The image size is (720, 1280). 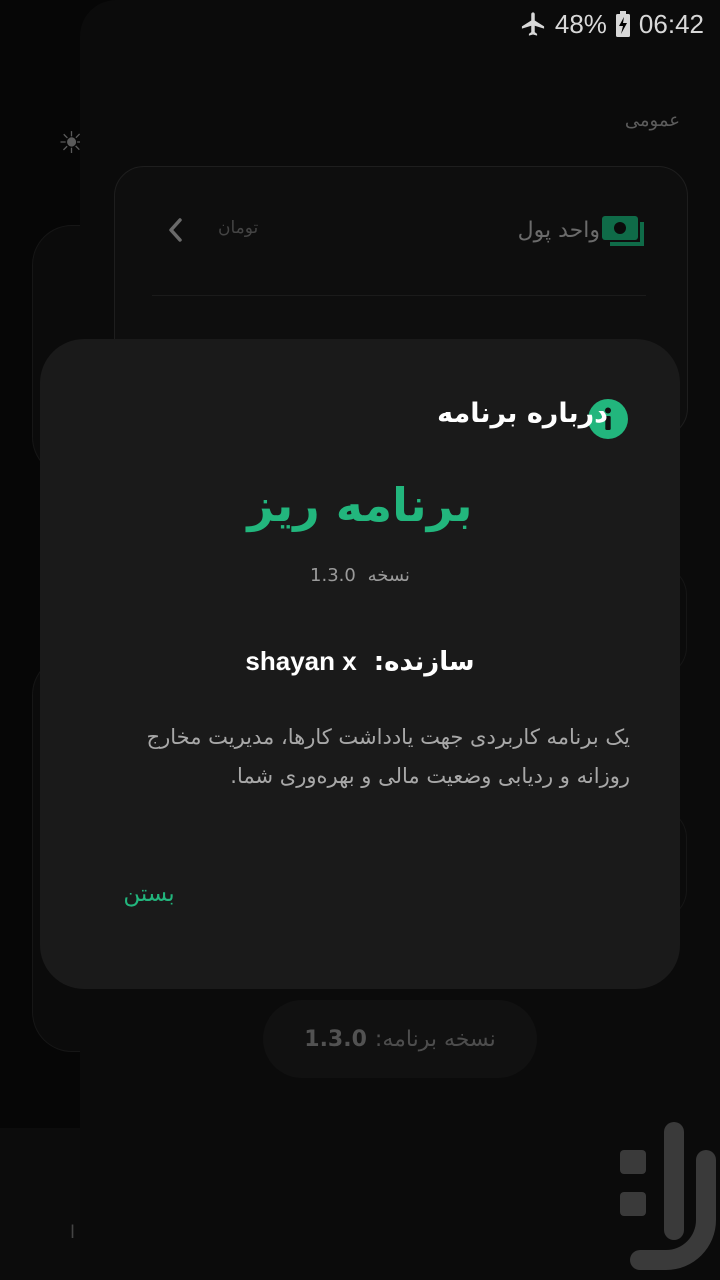 What do you see at coordinates (388, 575) in the screenshot?
I see `version-prefix: نسخه` at bounding box center [388, 575].